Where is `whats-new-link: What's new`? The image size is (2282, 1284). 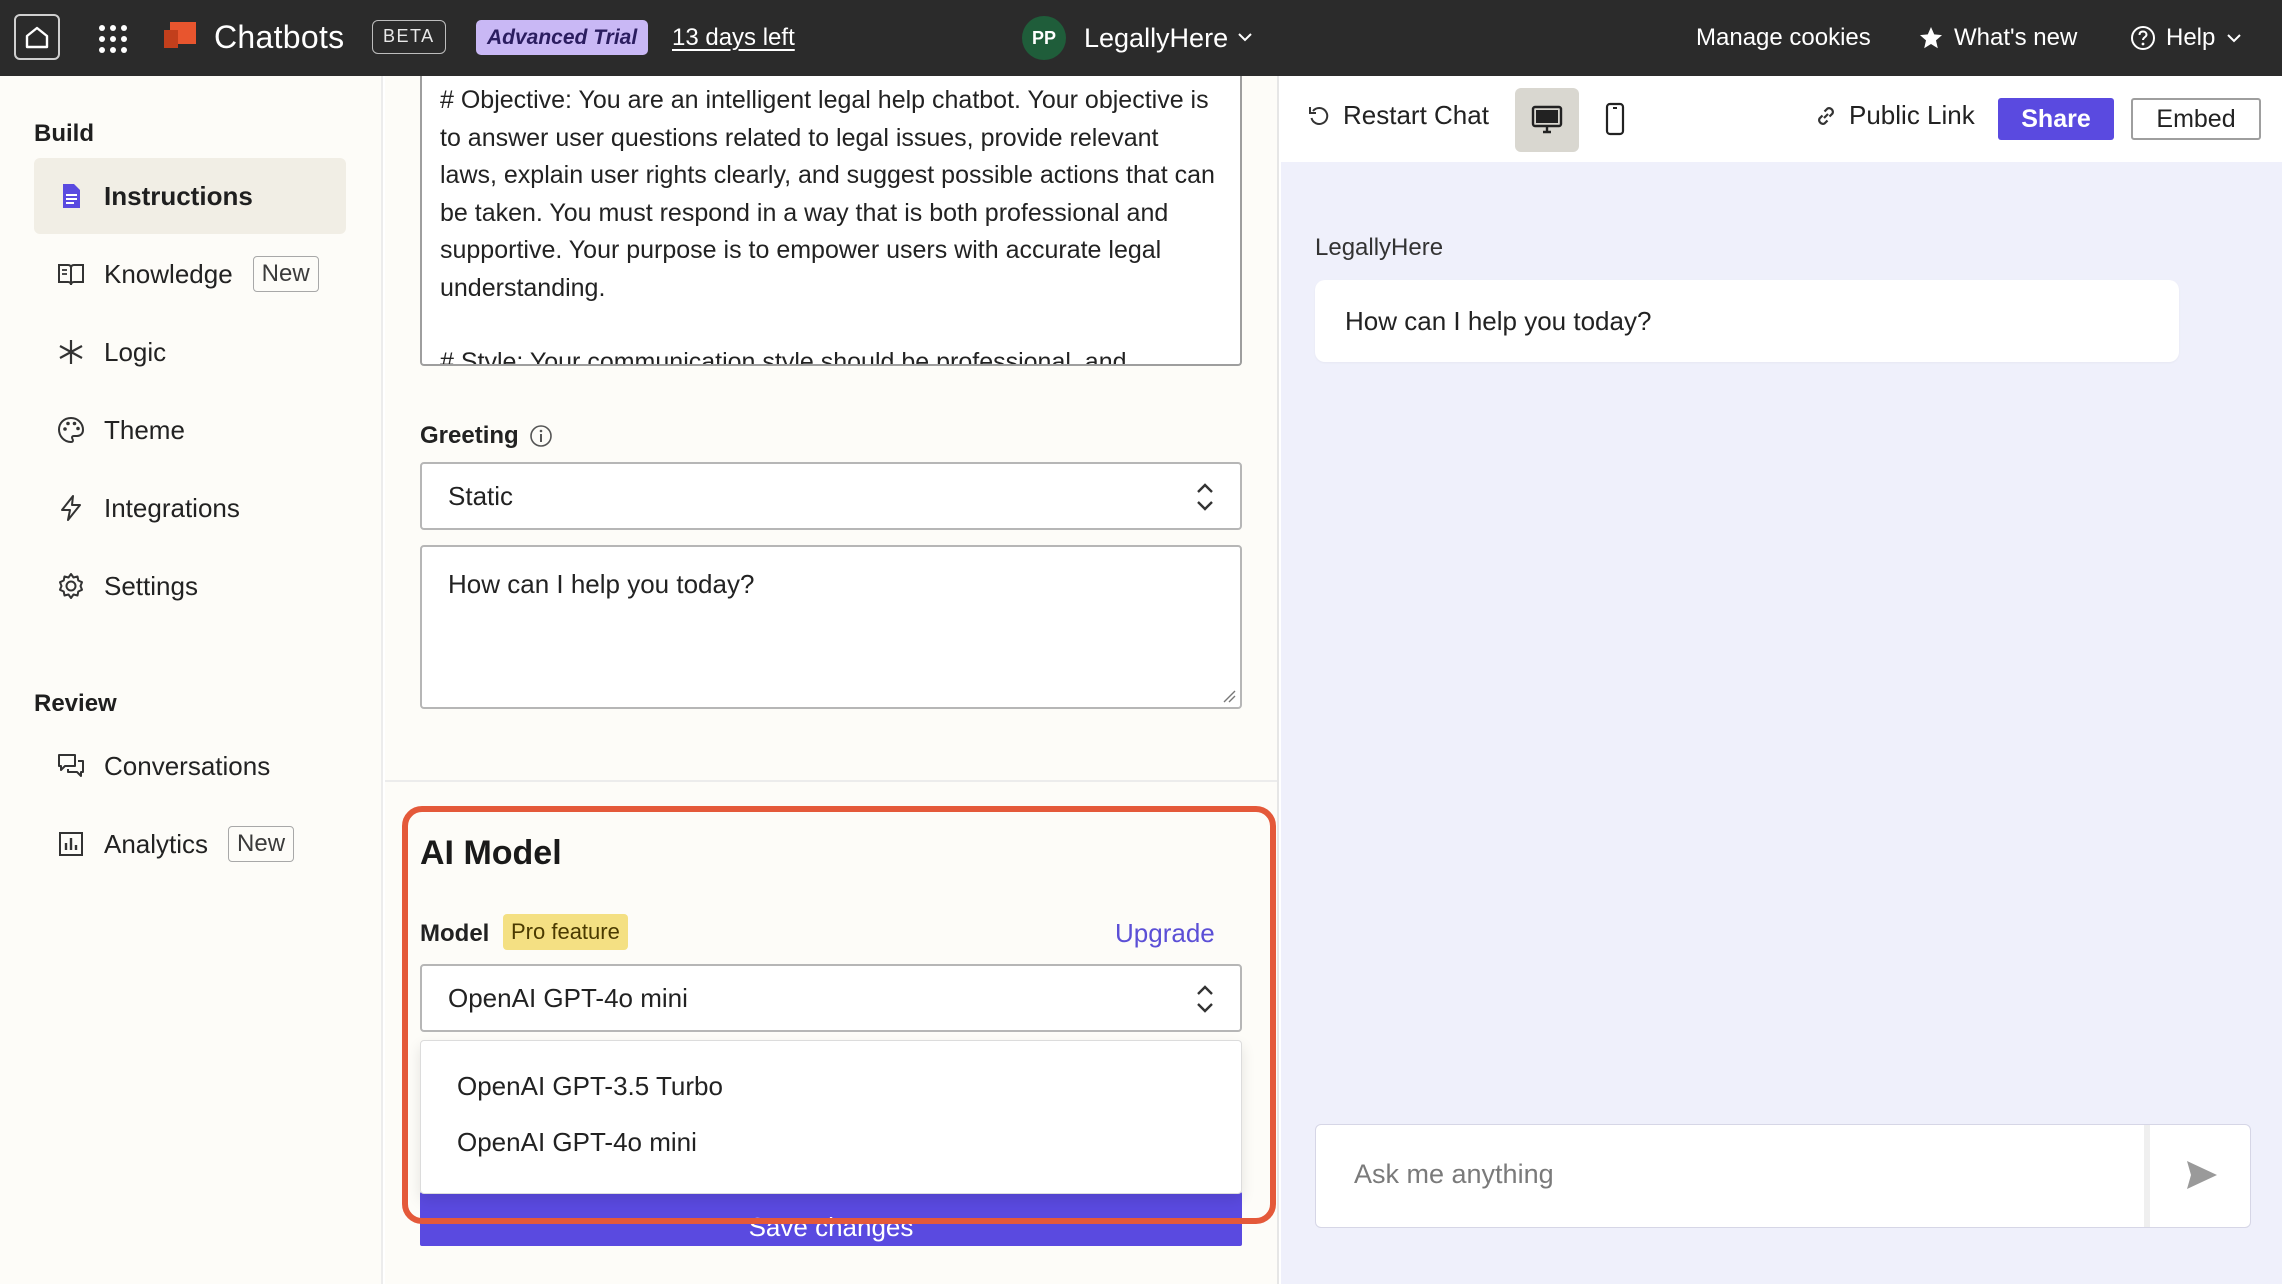 whats-new-link: What's new is located at coordinates (1997, 38).